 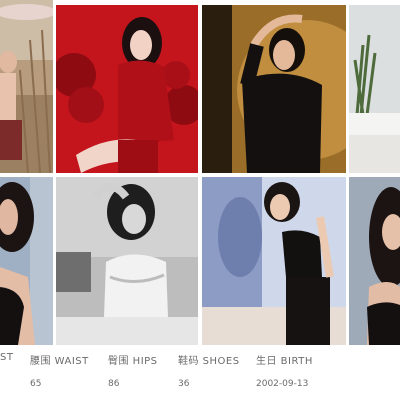 What do you see at coordinates (184, 384) in the screenshot?
I see `shoes-value: 36` at bounding box center [184, 384].